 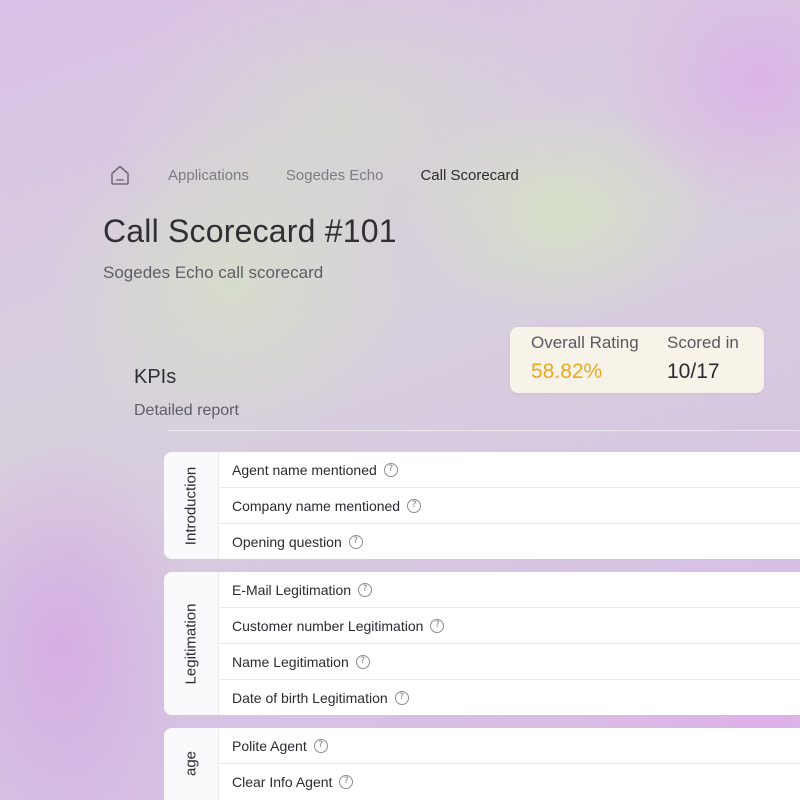 I want to click on score-summary-card: Overall Rating 58.82% Scored in 10/17, so click(x=637, y=360).